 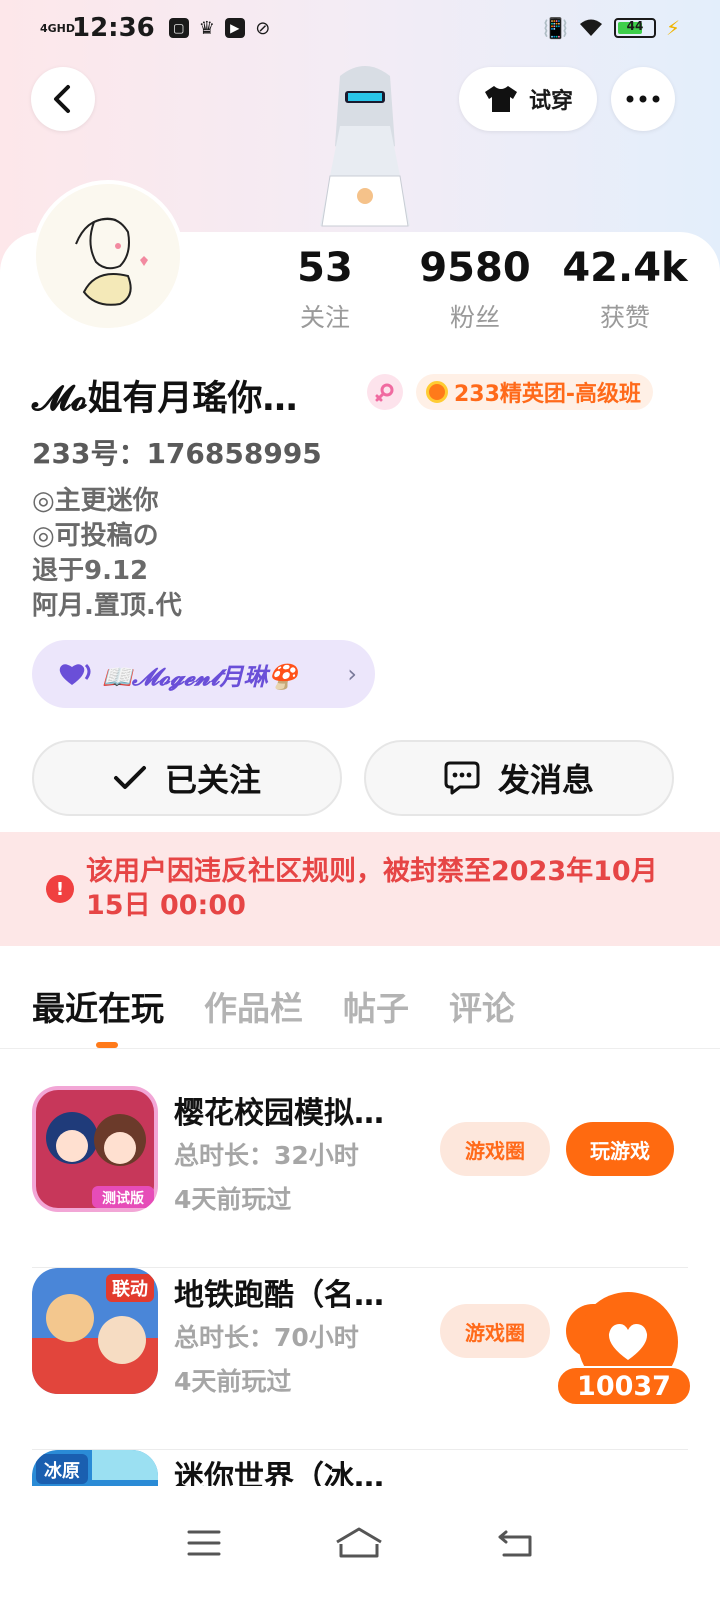 What do you see at coordinates (515, 1543) in the screenshot?
I see `back-nav-icon` at bounding box center [515, 1543].